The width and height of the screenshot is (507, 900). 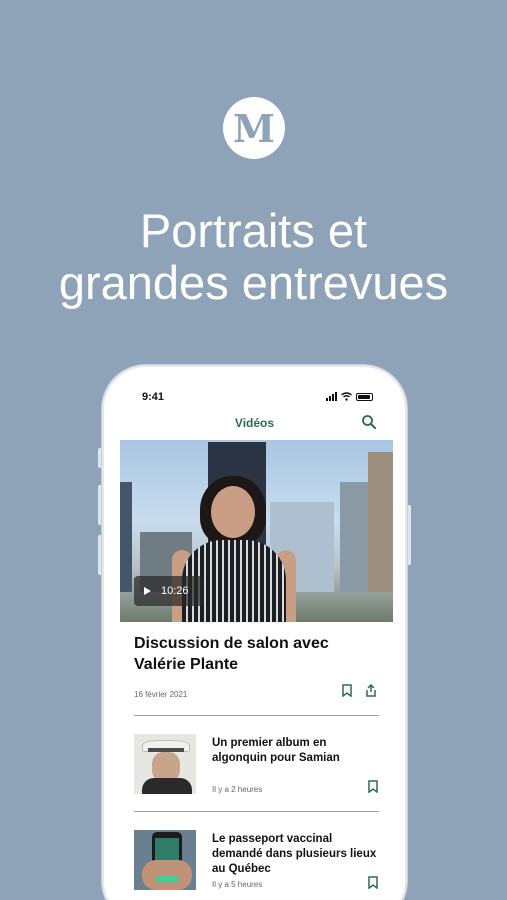 I want to click on wifi-icon, so click(x=346, y=396).